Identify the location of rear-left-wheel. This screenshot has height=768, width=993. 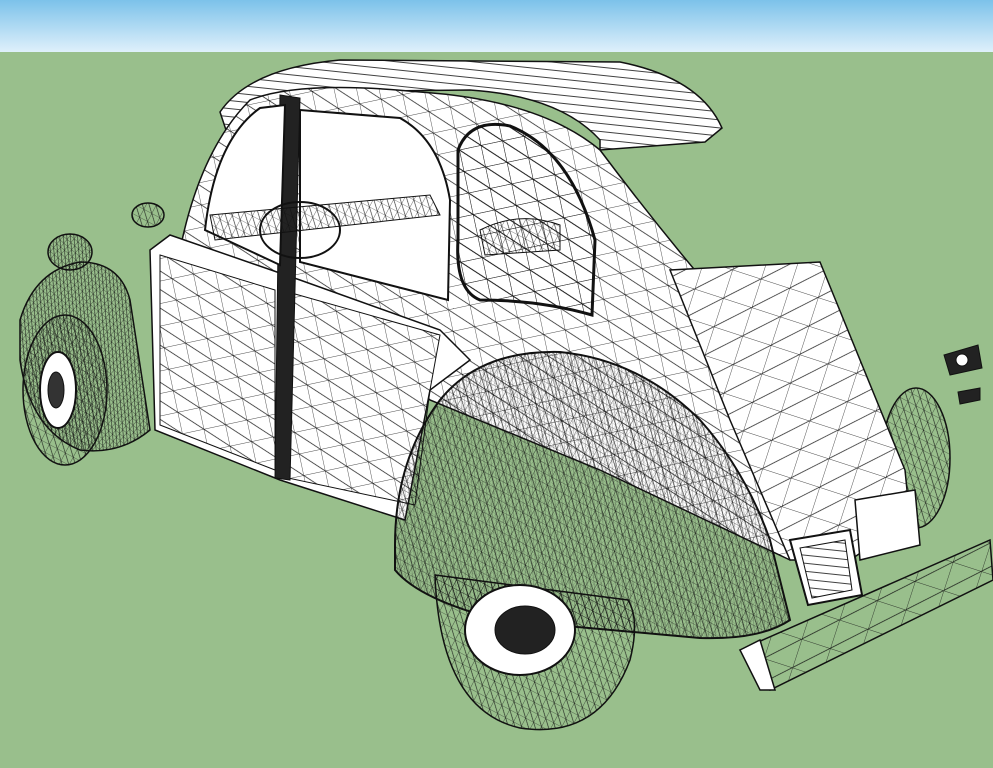
(535, 652).